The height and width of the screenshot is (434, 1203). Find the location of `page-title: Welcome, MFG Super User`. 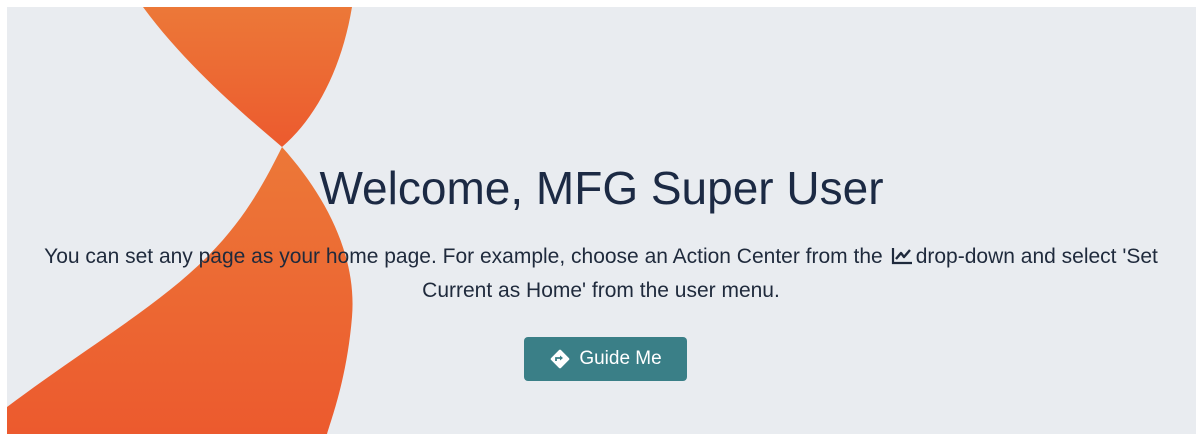

page-title: Welcome, MFG Super User is located at coordinates (601, 188).